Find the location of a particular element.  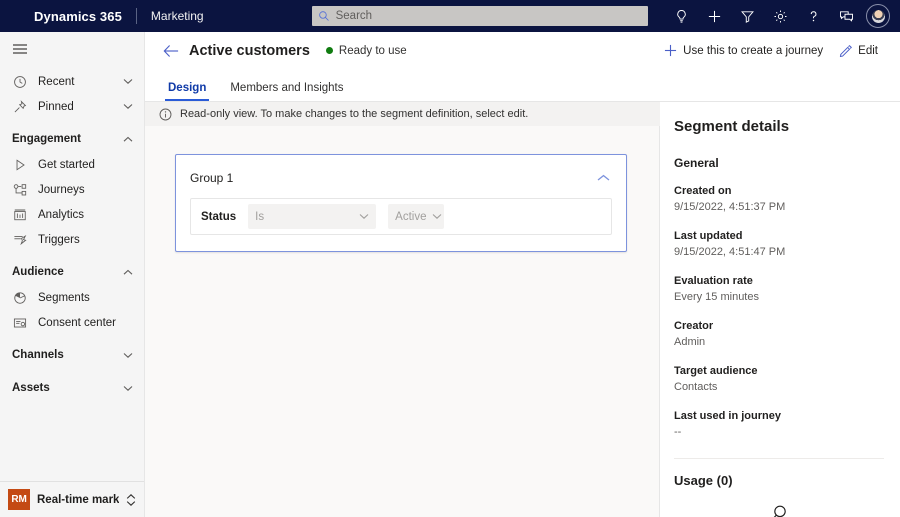

info-icon is located at coordinates (165, 114).